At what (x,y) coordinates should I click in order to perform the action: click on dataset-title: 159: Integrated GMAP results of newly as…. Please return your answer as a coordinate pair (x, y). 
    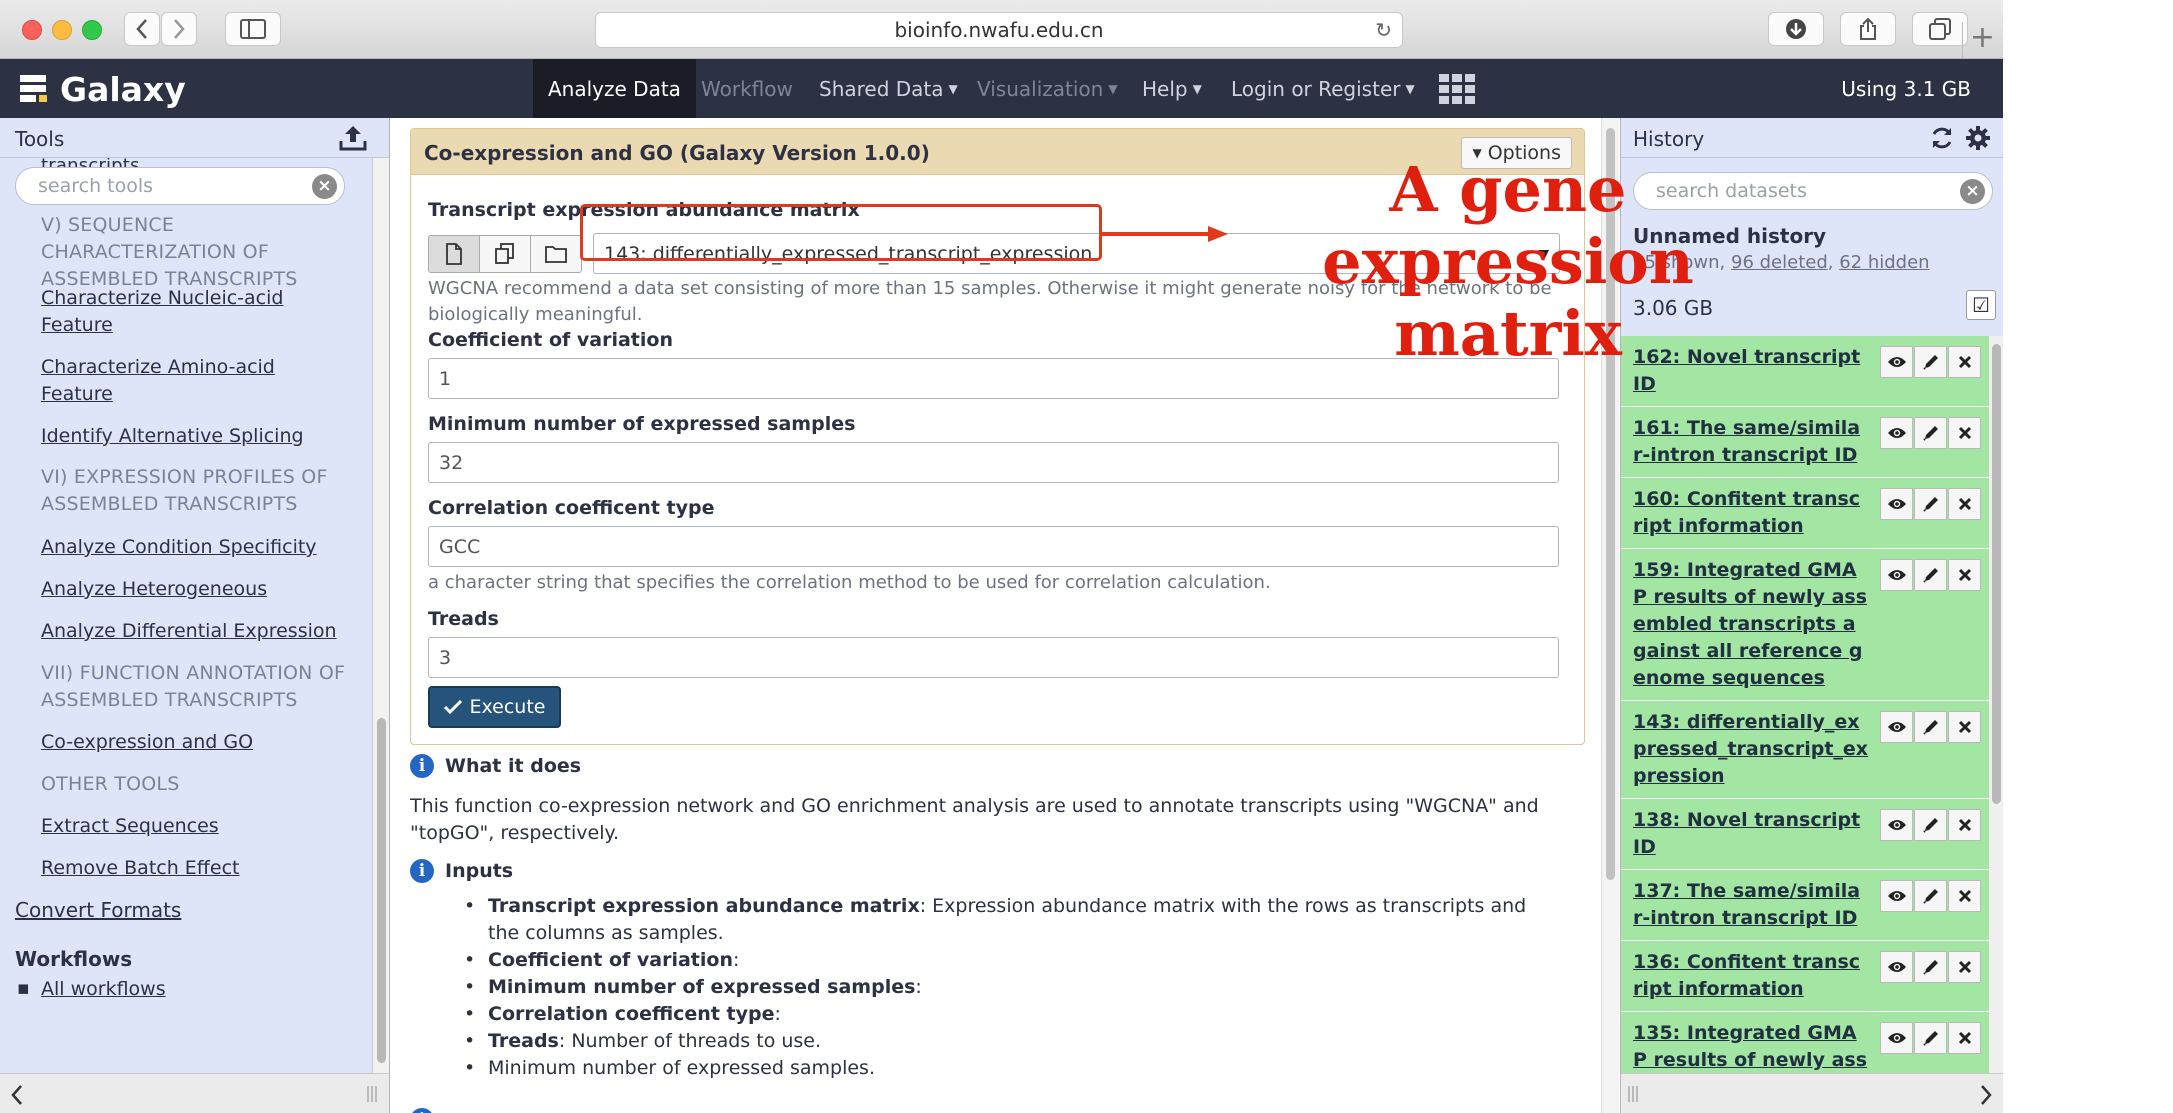
    Looking at the image, I should click on (1751, 624).